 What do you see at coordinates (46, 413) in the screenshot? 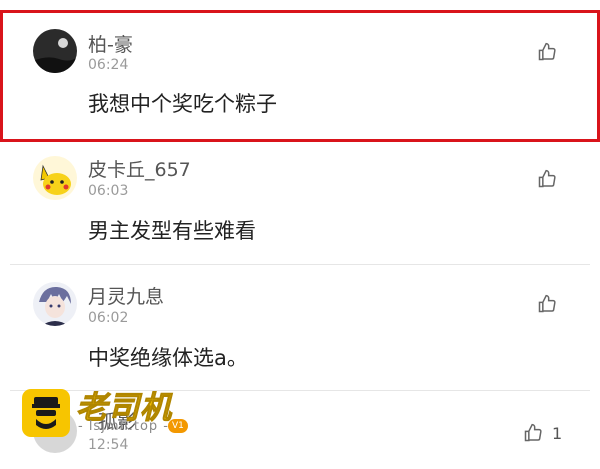
I see `watermark-logo-icon` at bounding box center [46, 413].